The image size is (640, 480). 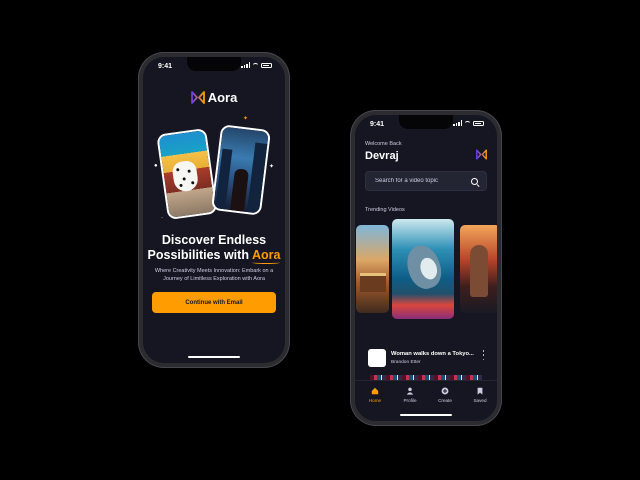 I want to click on headline-prefix: Possibilities with, so click(x=199, y=255).